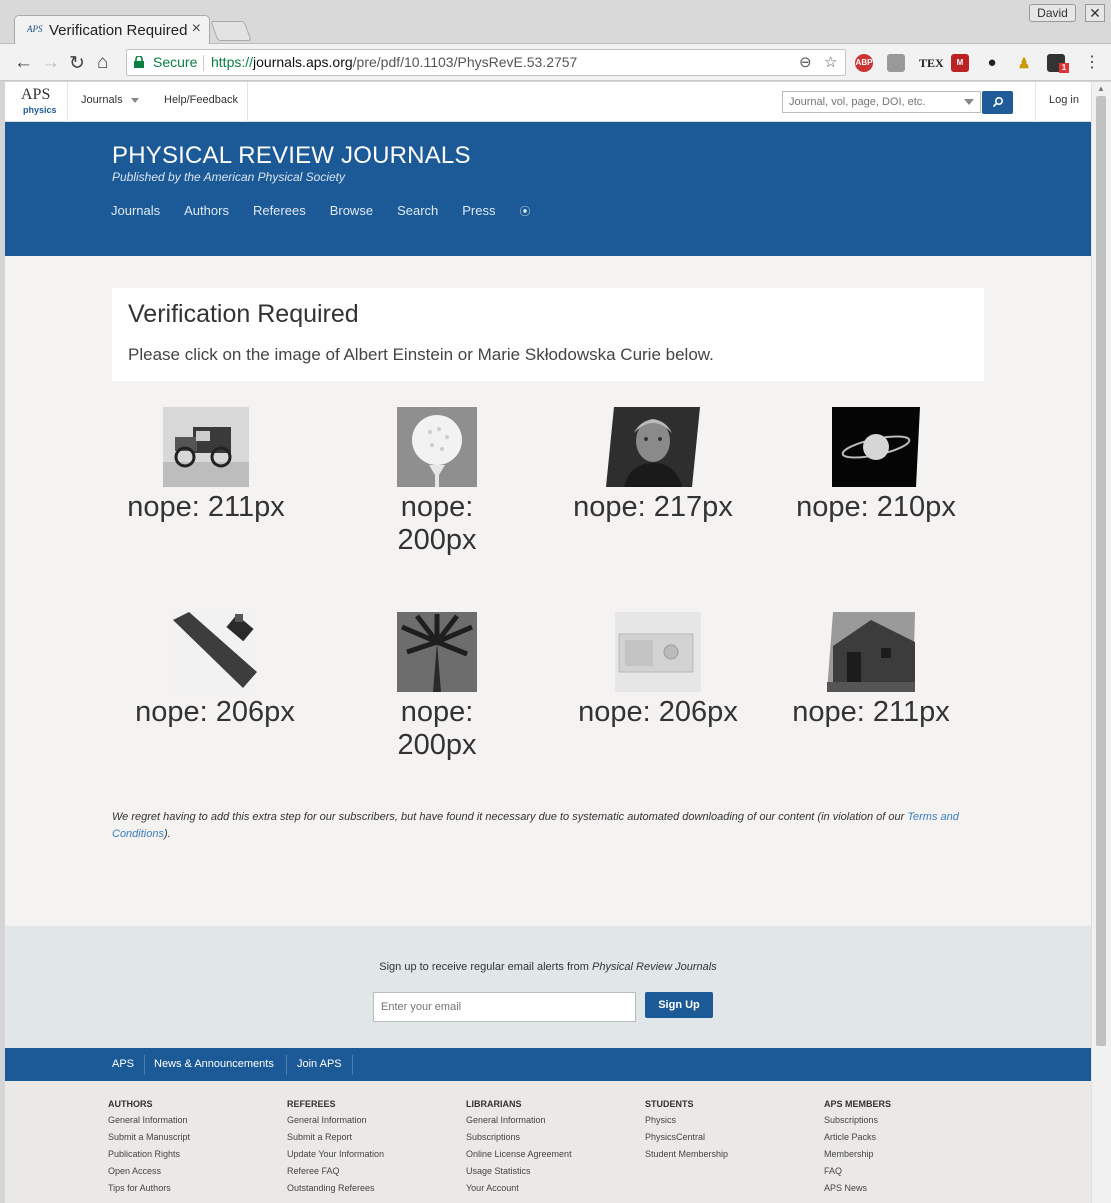 Image resolution: width=1111 pixels, height=1203 pixels. What do you see at coordinates (291, 156) in the screenshot?
I see `site-title: PHYSICAL REVIEW JOURNALS` at bounding box center [291, 156].